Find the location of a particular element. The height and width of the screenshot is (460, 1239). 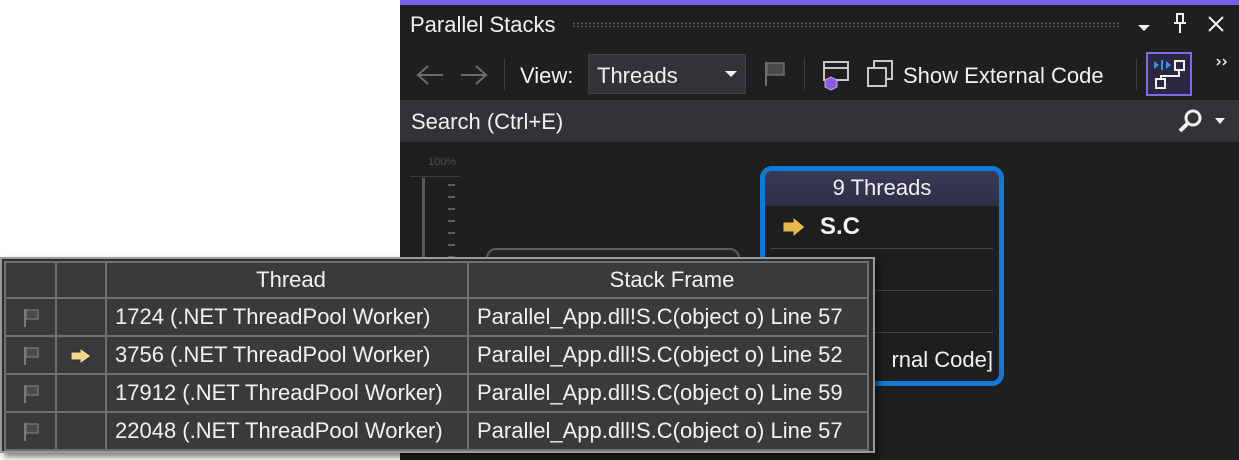

thread-column-header: Thread is located at coordinates (287, 280).